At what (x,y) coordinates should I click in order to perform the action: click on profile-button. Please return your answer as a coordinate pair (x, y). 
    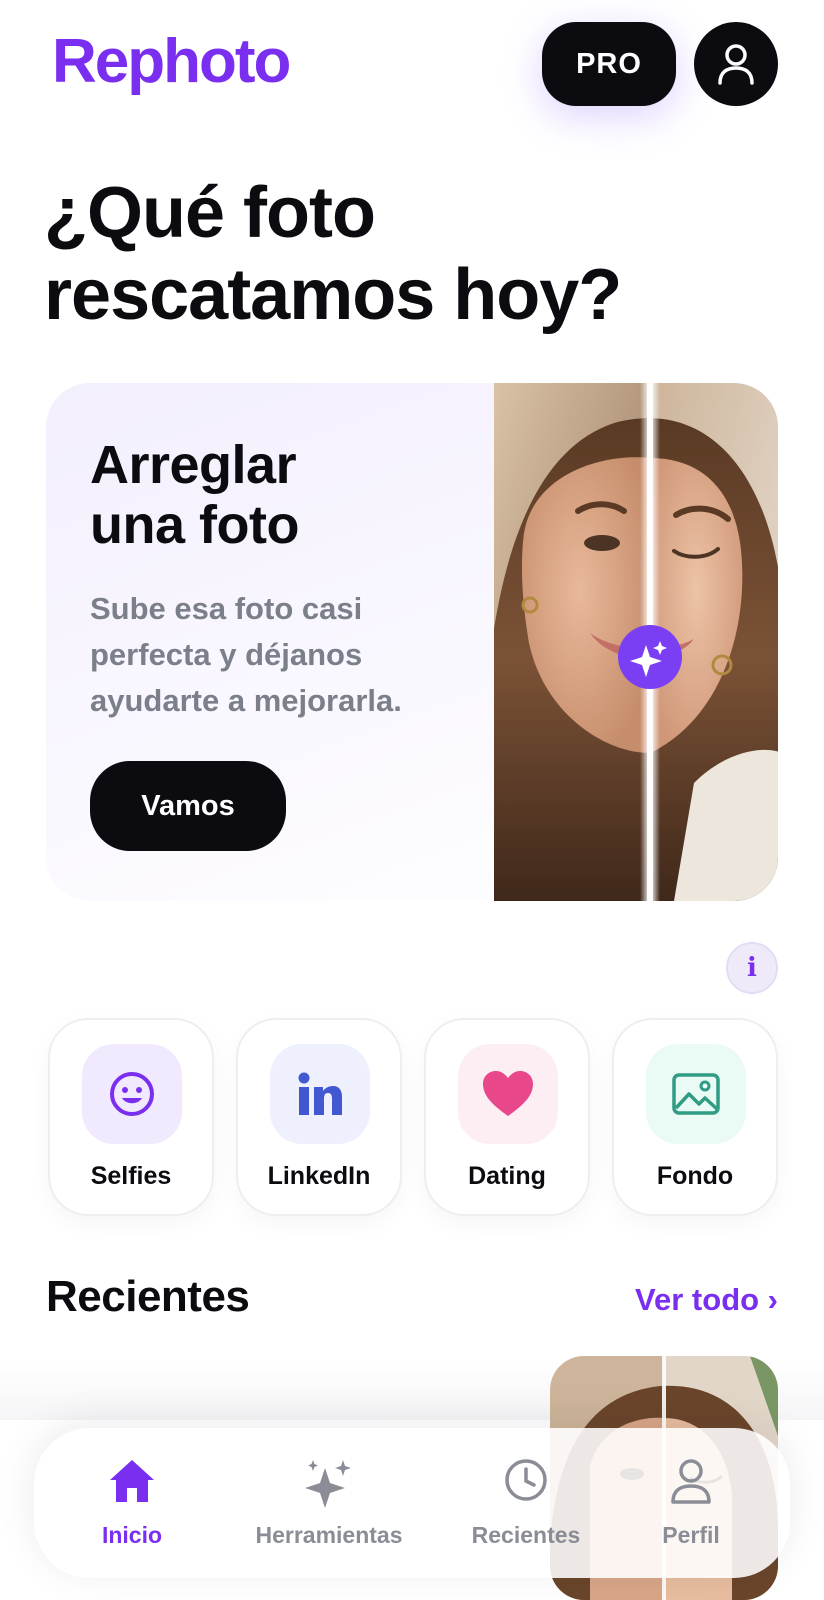
    Looking at the image, I should click on (736, 64).